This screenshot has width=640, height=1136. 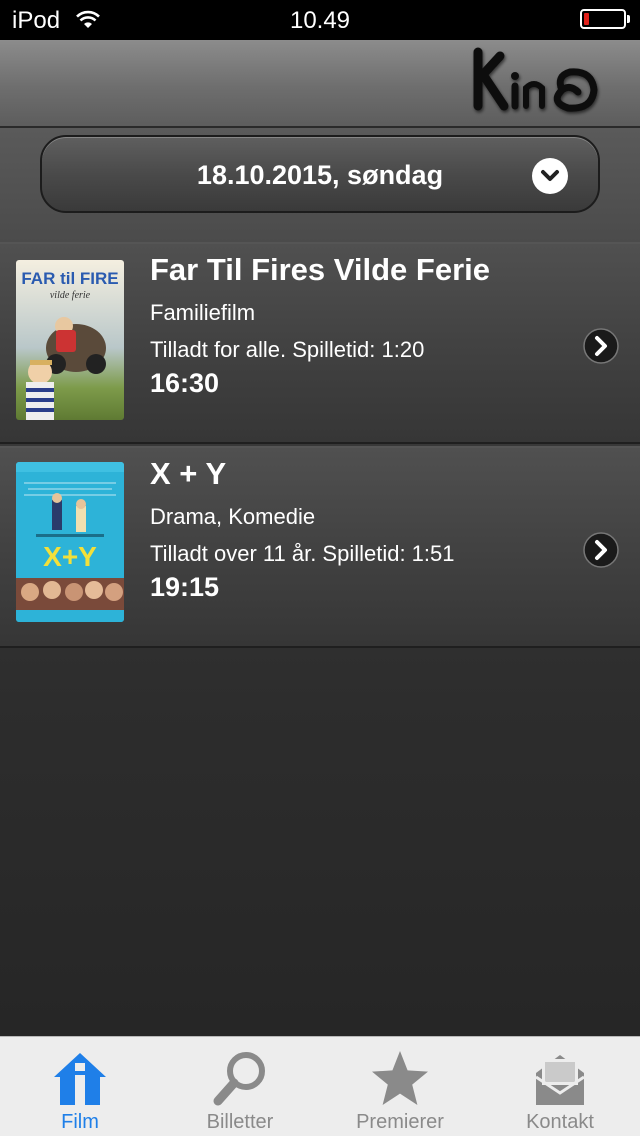 I want to click on tab-premierer: Premierer, so click(x=400, y=1086).